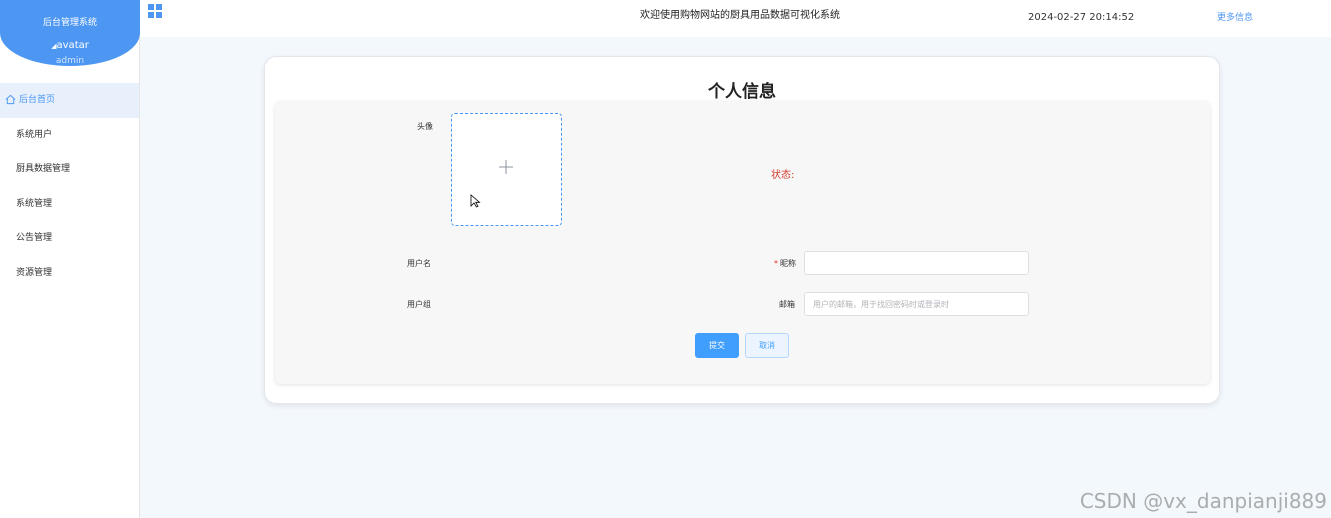 The width and height of the screenshot is (1331, 518). I want to click on cancel-button: 取消, so click(767, 345).